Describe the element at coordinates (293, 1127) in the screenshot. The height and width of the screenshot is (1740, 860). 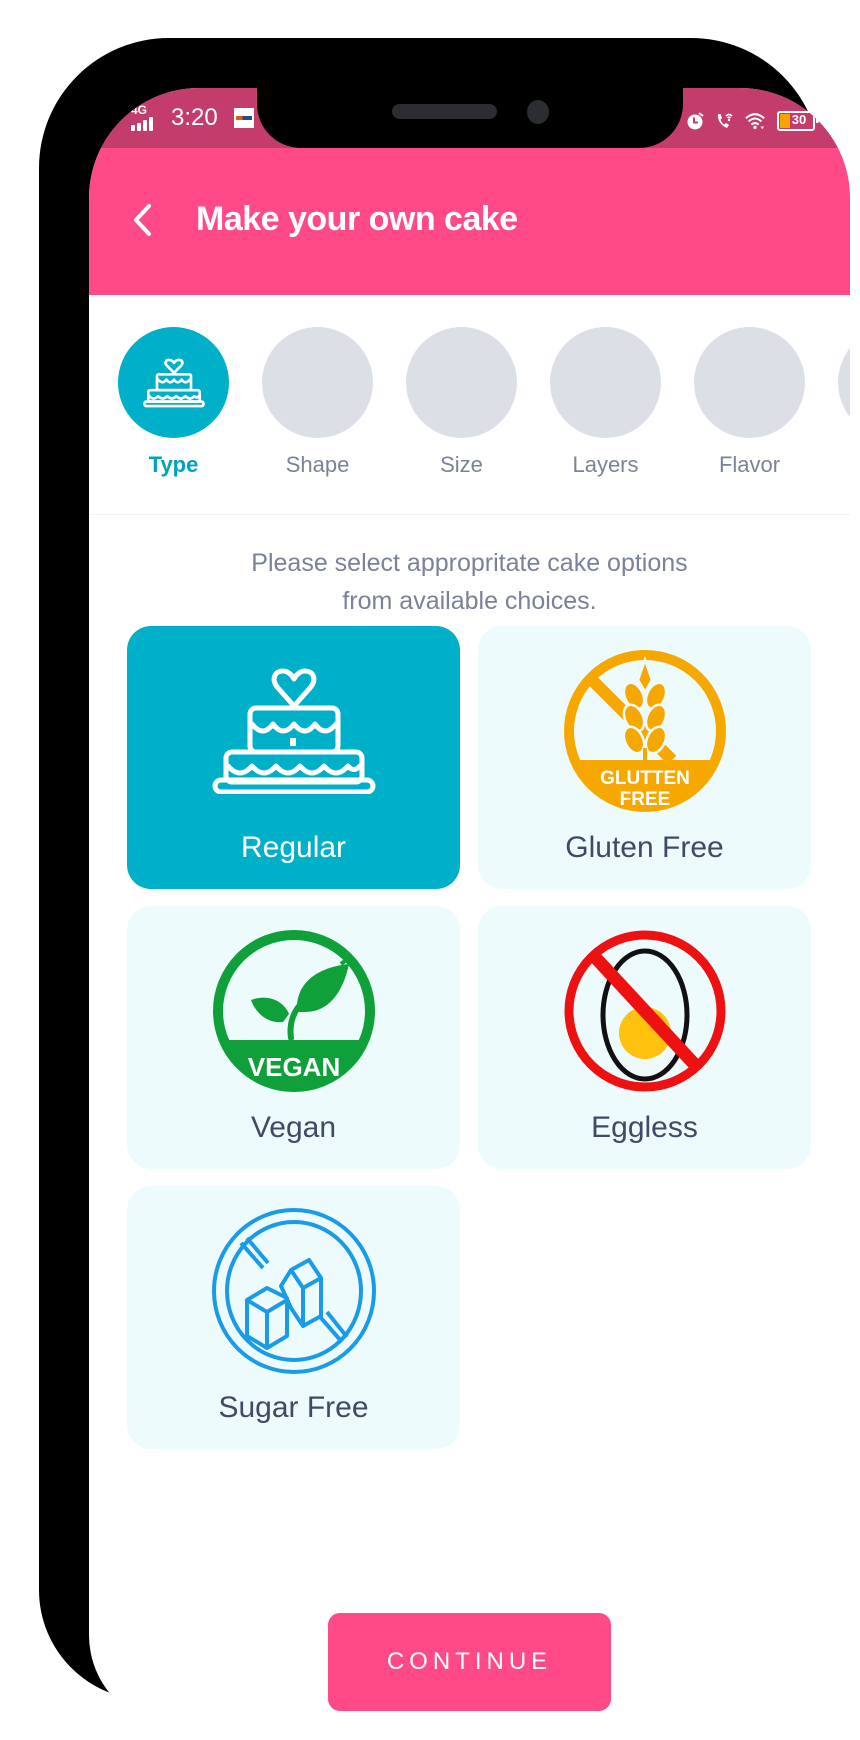
I see `option-label: Vegan` at that location.